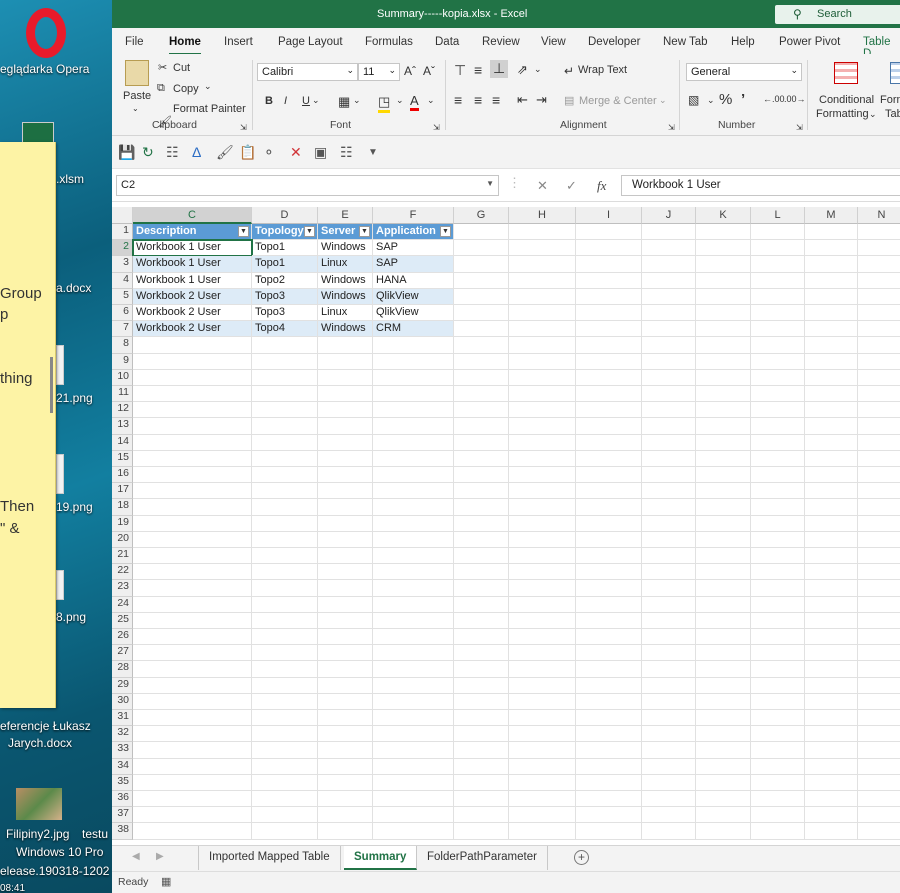 Image resolution: width=900 pixels, height=893 pixels. Describe the element at coordinates (192, 215) in the screenshot. I see `column-header: C` at that location.